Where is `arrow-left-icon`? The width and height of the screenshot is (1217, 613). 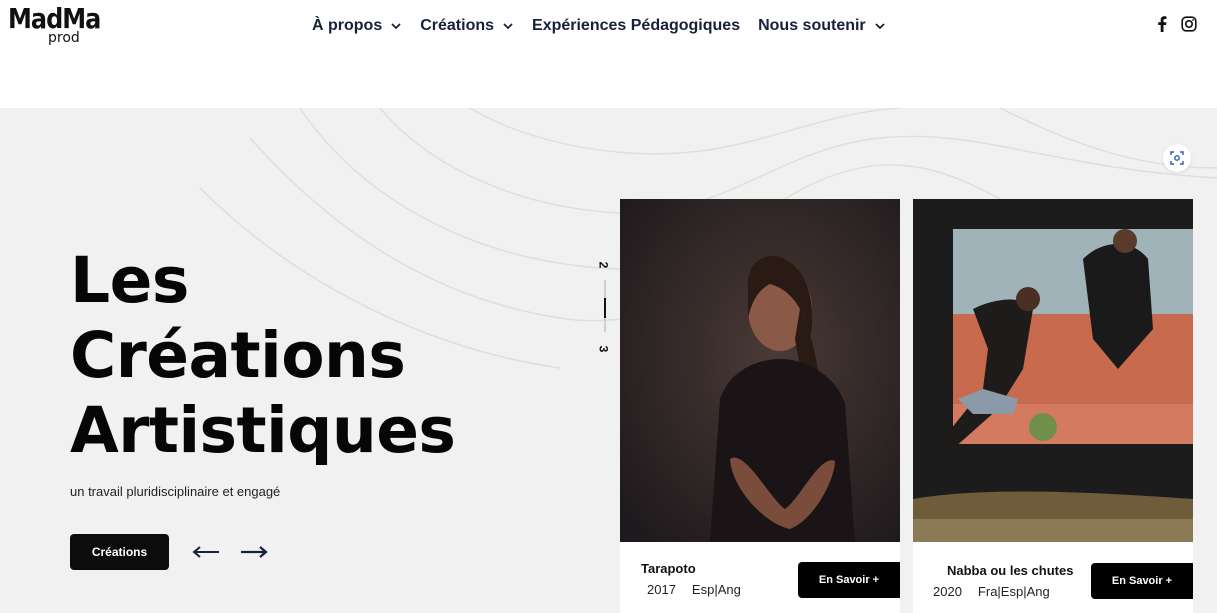 arrow-left-icon is located at coordinates (206, 552).